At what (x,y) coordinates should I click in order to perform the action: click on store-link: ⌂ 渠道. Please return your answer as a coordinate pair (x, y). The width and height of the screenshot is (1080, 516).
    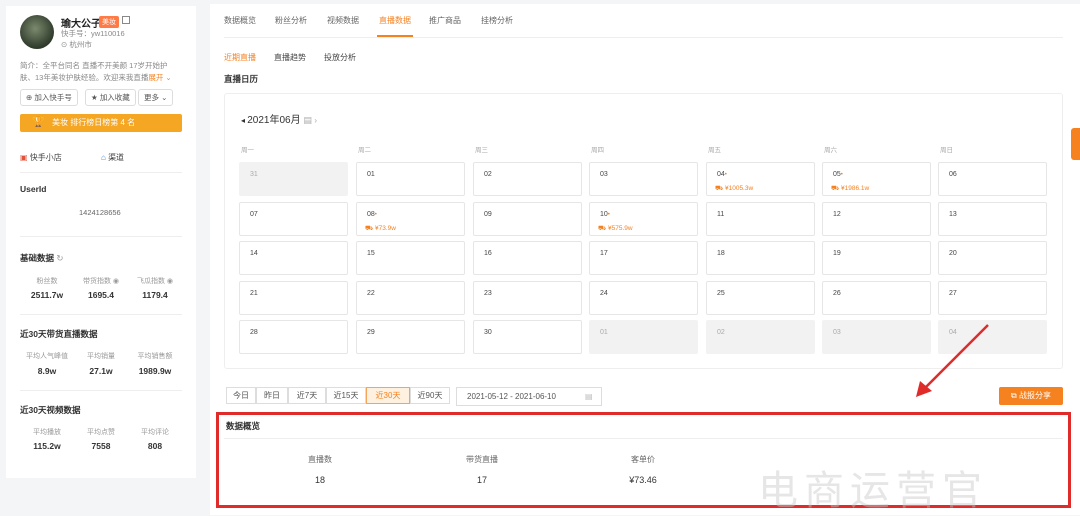
    Looking at the image, I should click on (112, 157).